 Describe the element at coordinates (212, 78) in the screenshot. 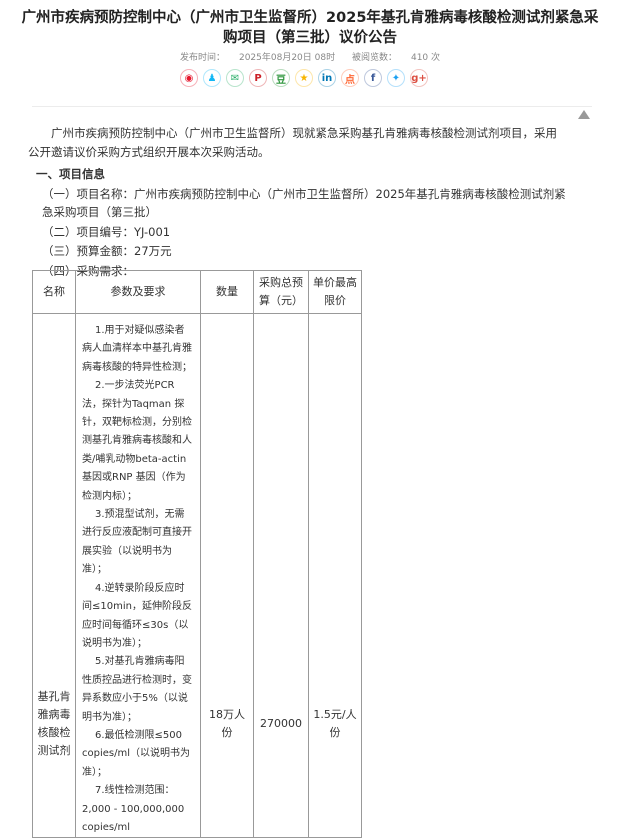

I see `qq-icon: ♟` at that location.